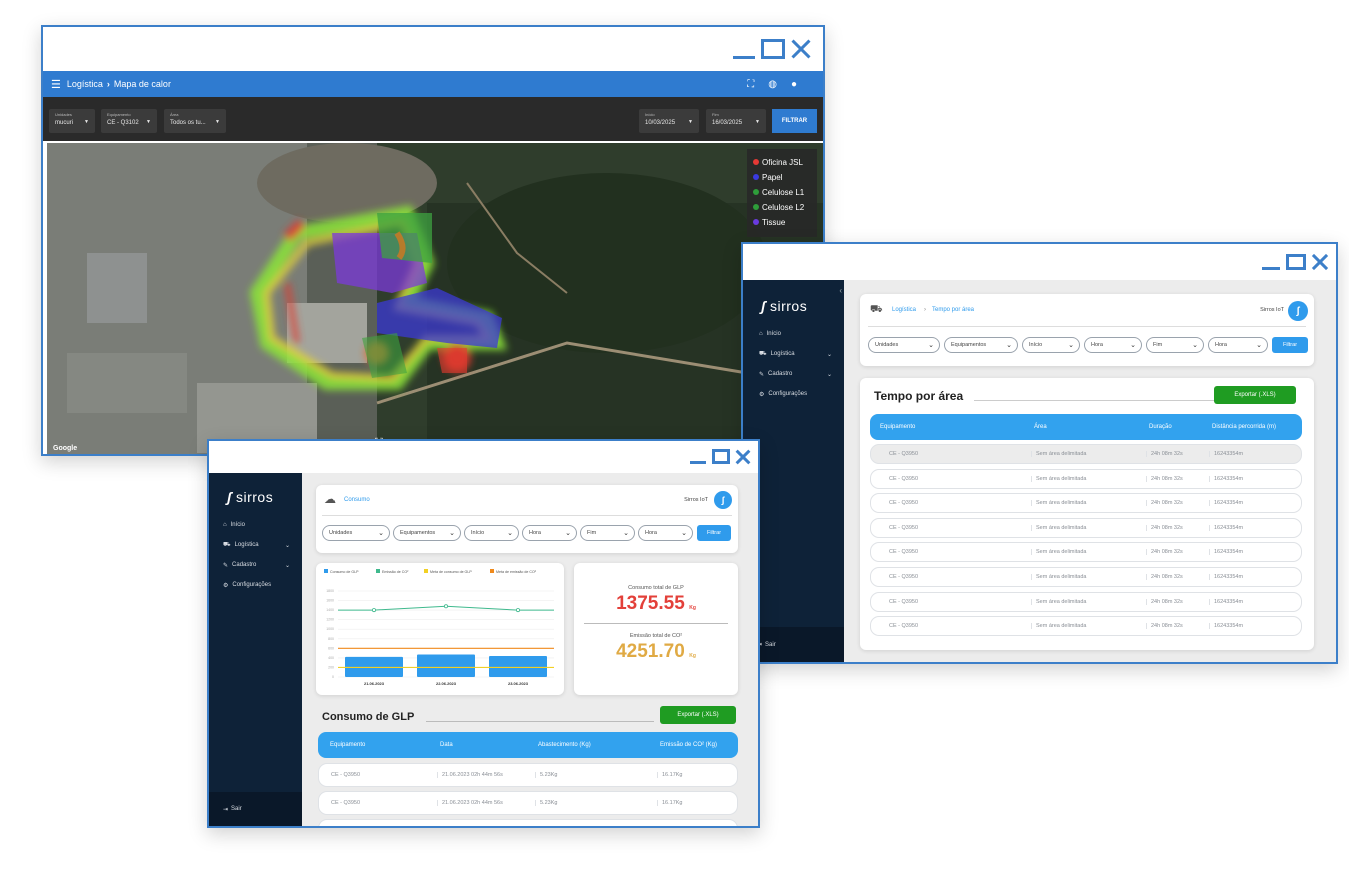  What do you see at coordinates (1040, 427) in the screenshot?
I see `column-header: Área` at bounding box center [1040, 427].